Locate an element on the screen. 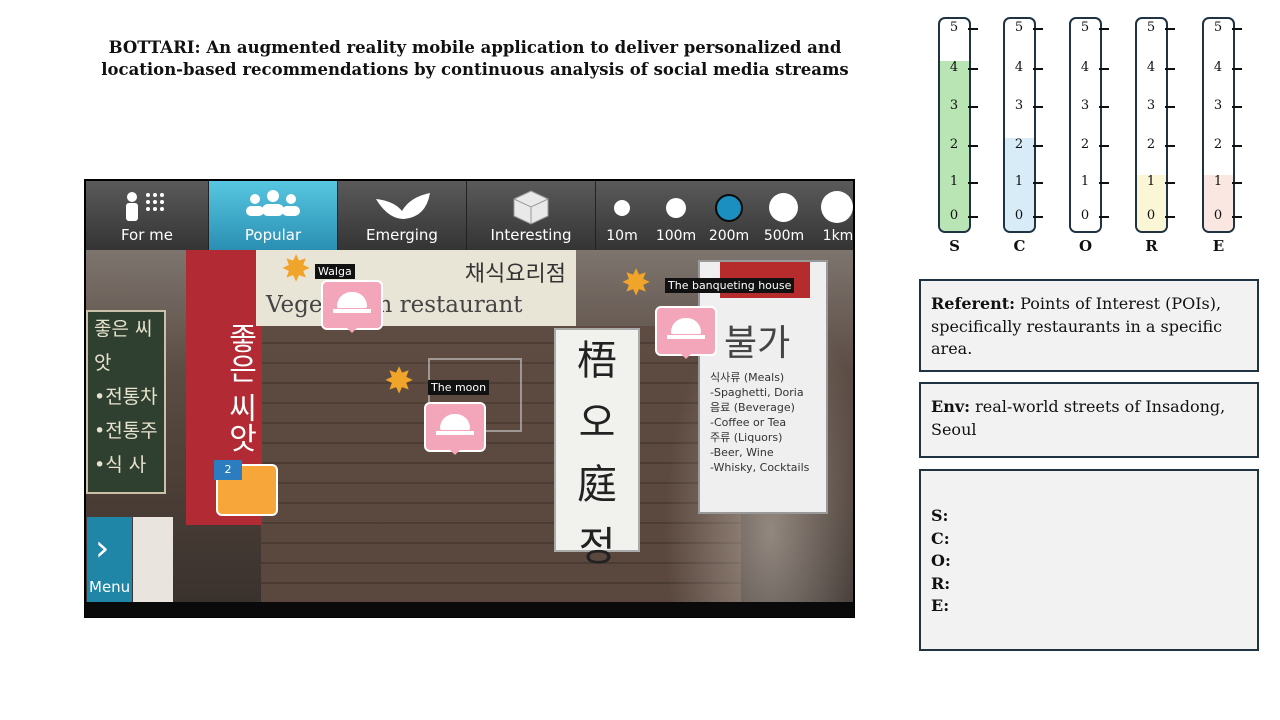  people-icon is located at coordinates (273, 203).